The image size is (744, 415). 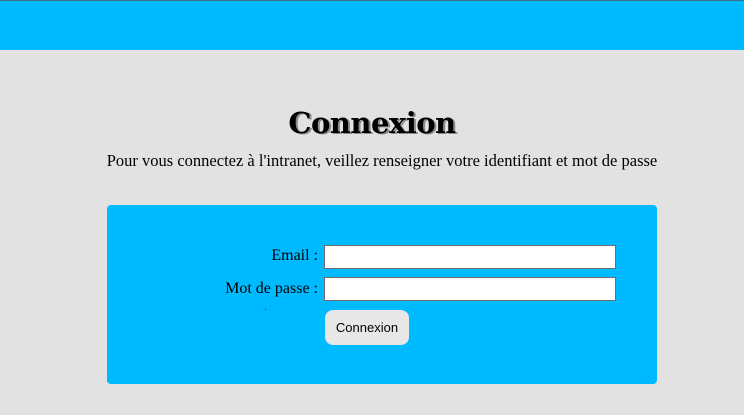 What do you see at coordinates (367, 327) in the screenshot?
I see `login-submit-button: Connexion` at bounding box center [367, 327].